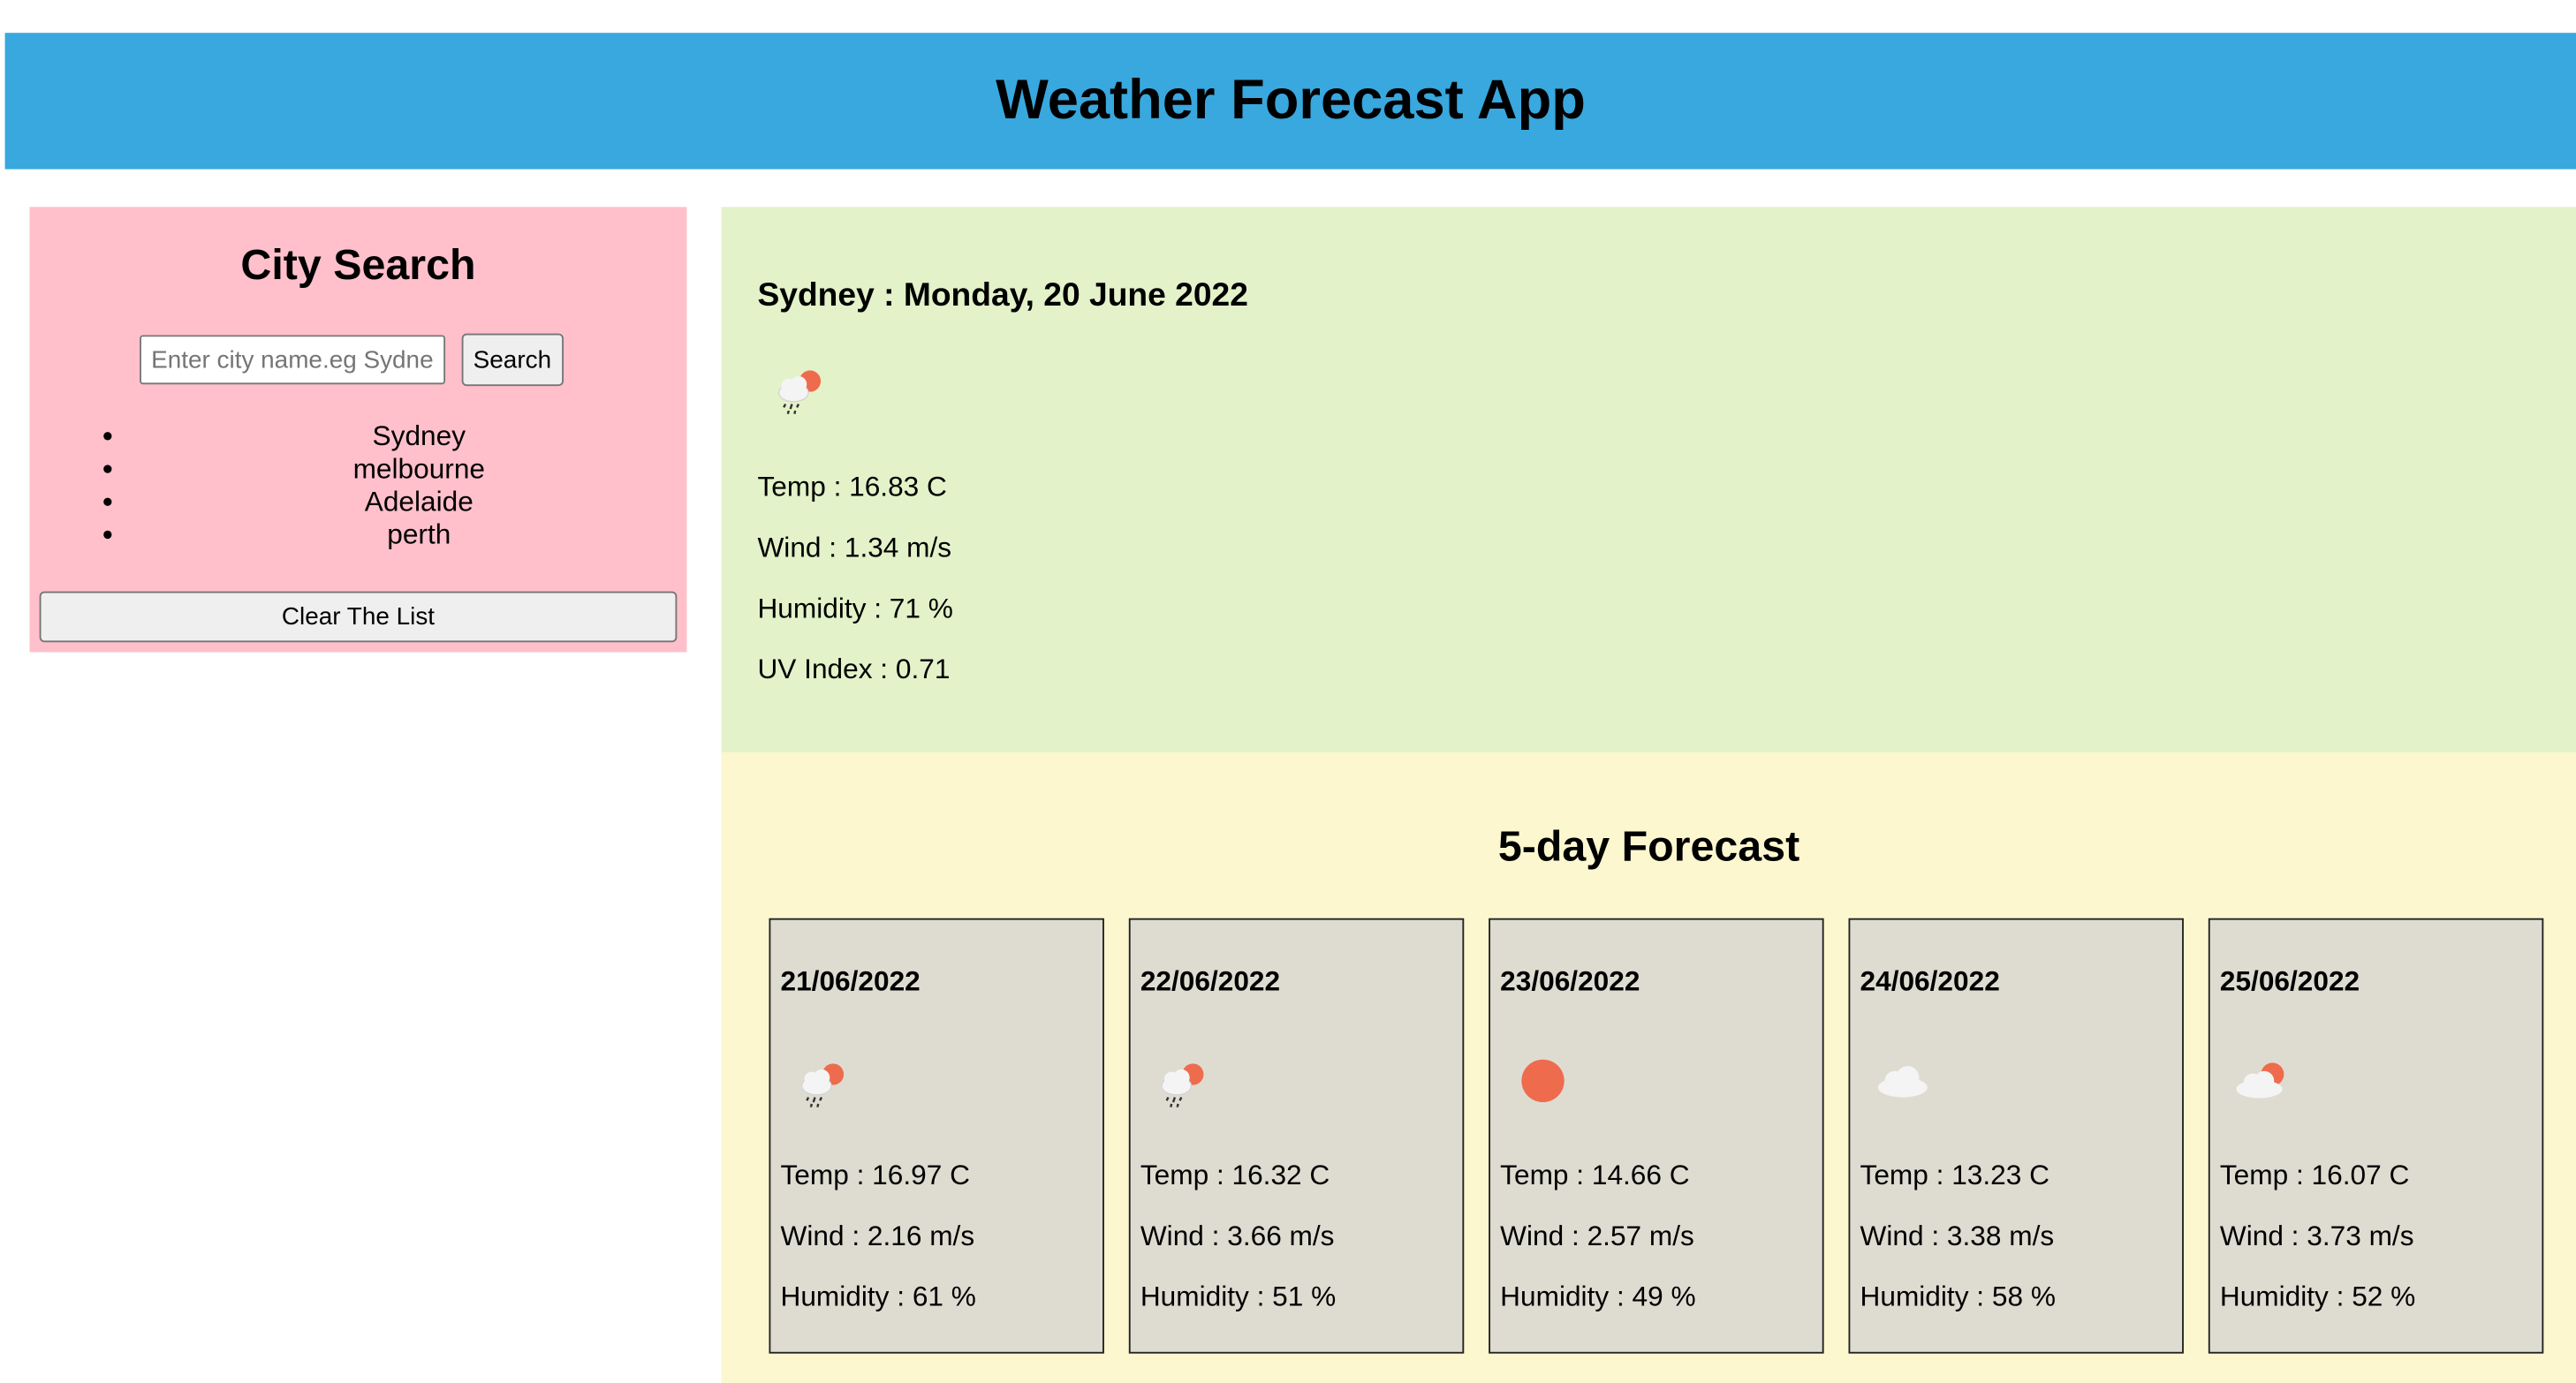  Describe the element at coordinates (420, 437) in the screenshot. I see `history-item-sydney: Sydney` at that location.